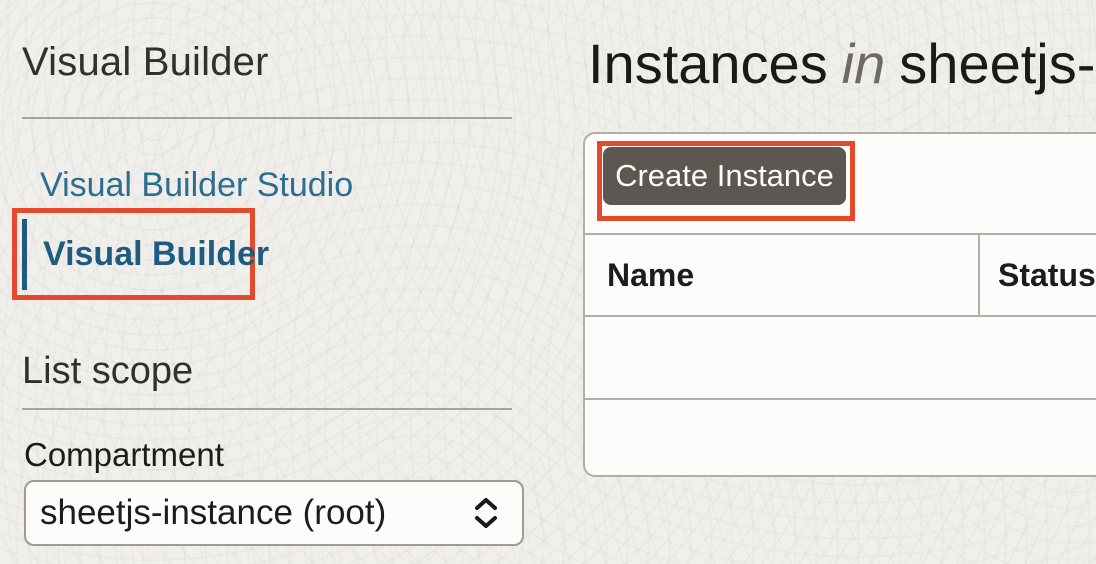 The image size is (1096, 564). I want to click on column-header-status: Status, so click(1037, 275).